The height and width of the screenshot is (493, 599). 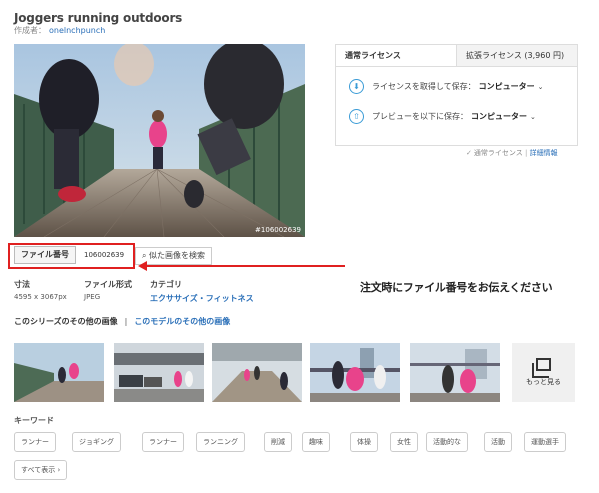 I want to click on file-number-value: 106002639, so click(x=104, y=255).